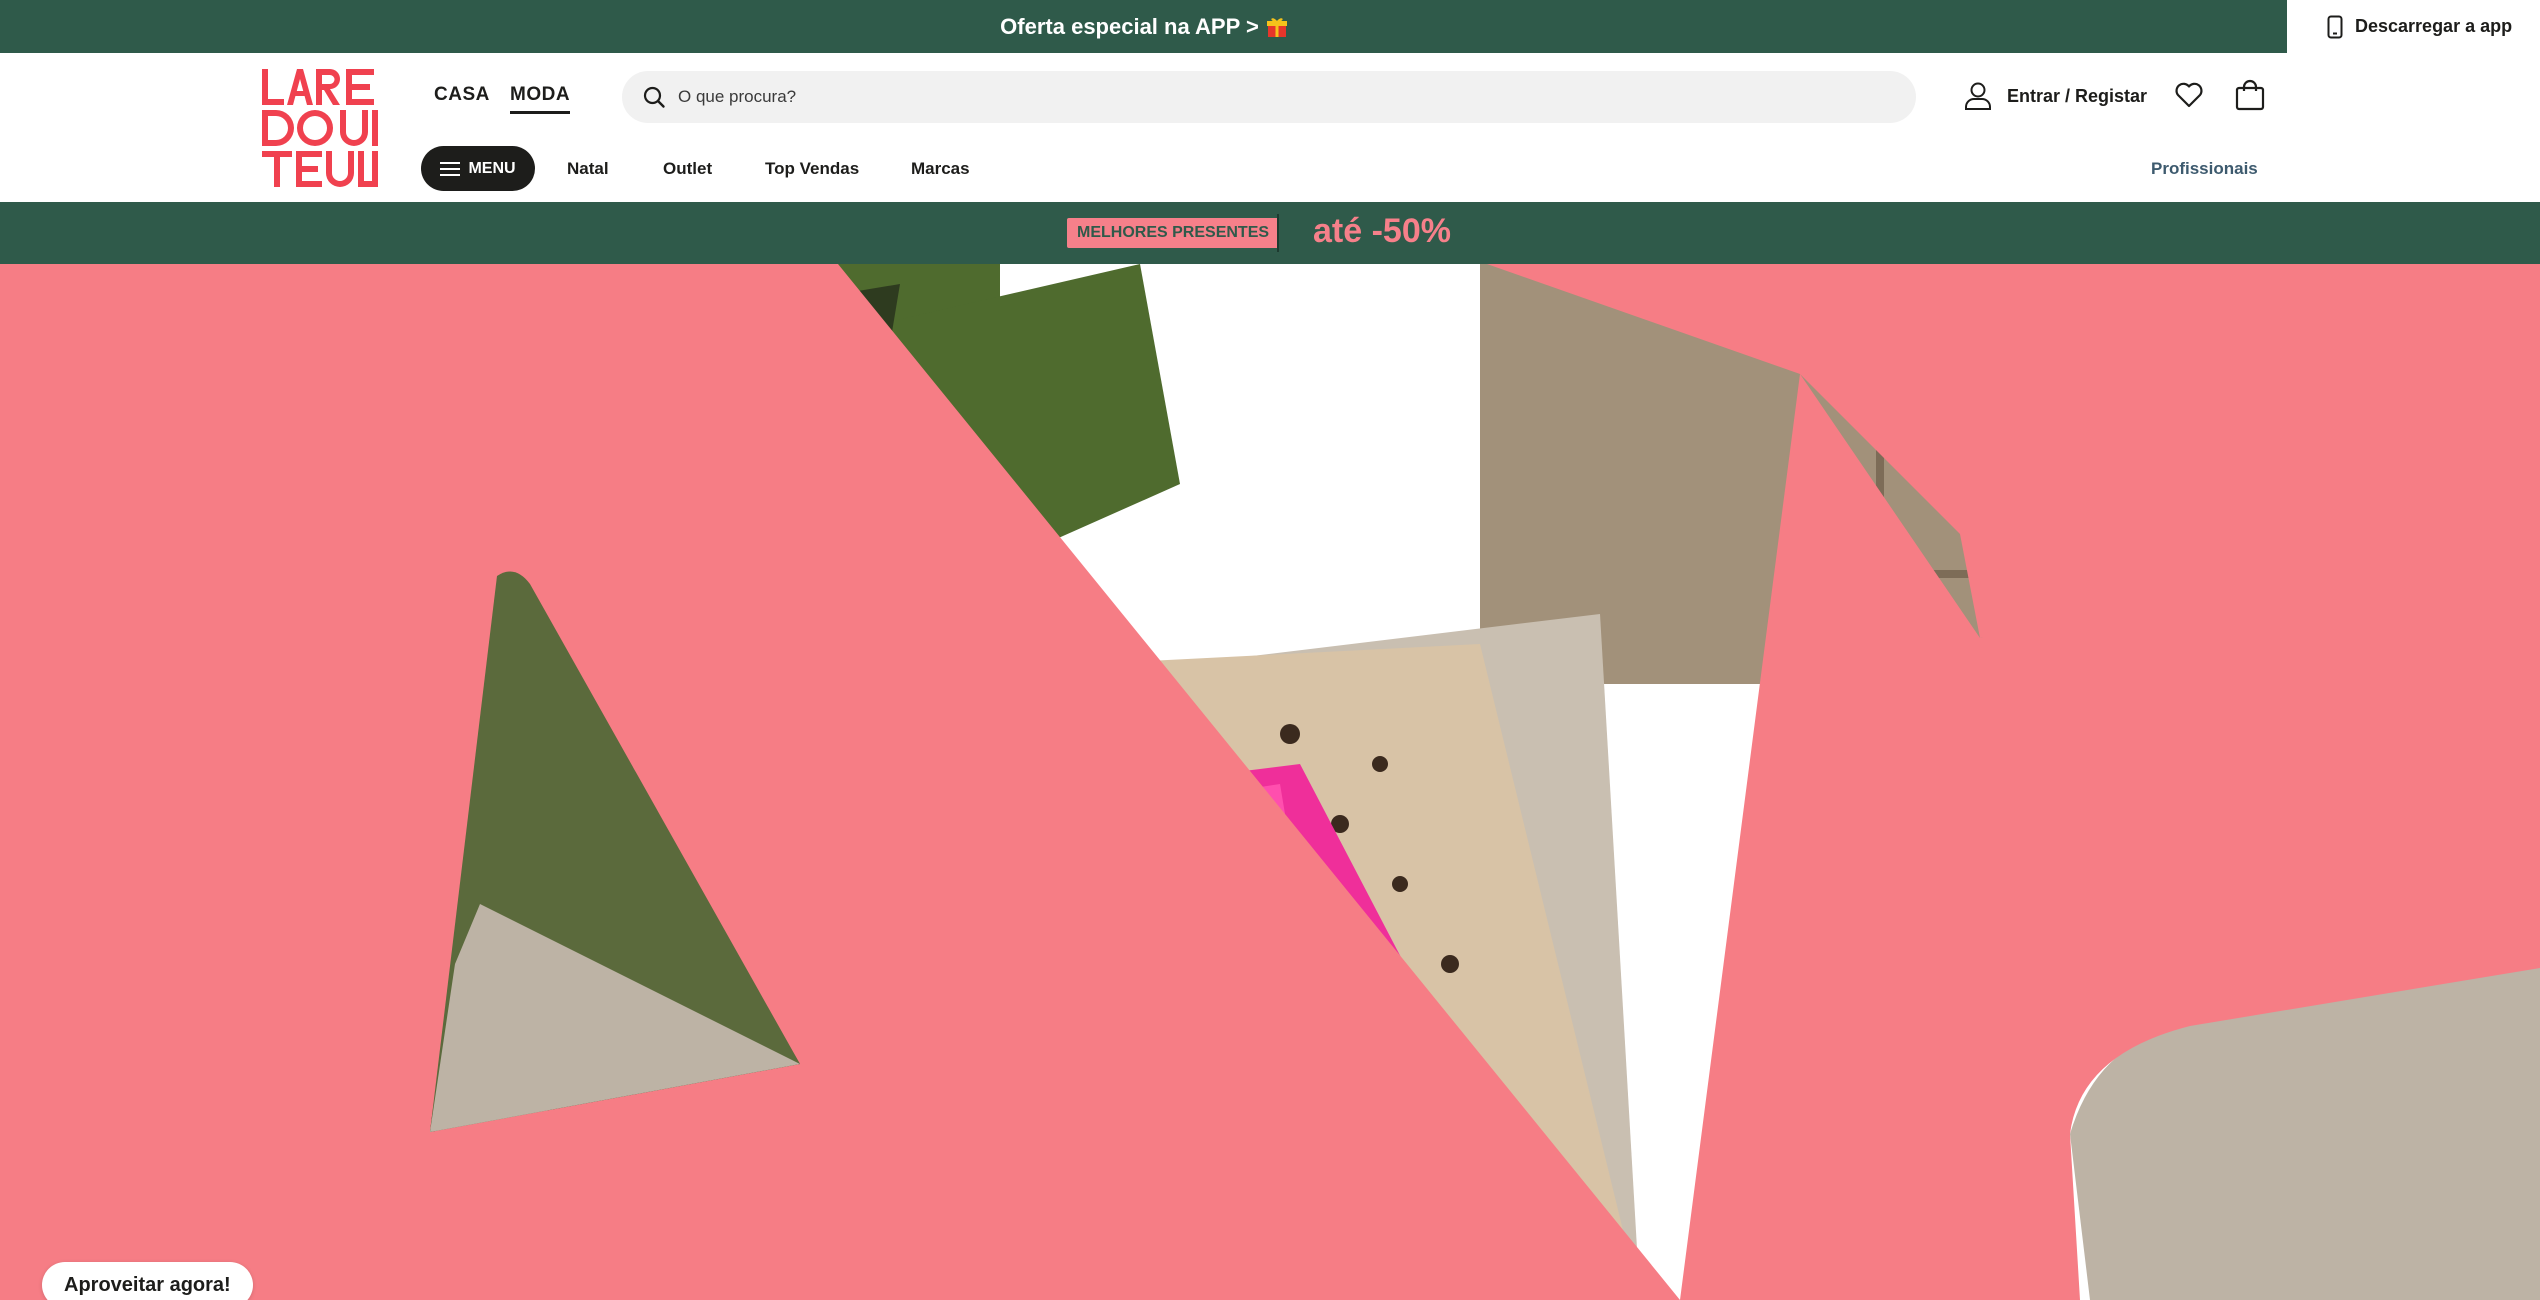 Image resolution: width=2540 pixels, height=1300 pixels. What do you see at coordinates (1129, 26) in the screenshot?
I see `app-offer-text: Oferta especial na APP >` at bounding box center [1129, 26].